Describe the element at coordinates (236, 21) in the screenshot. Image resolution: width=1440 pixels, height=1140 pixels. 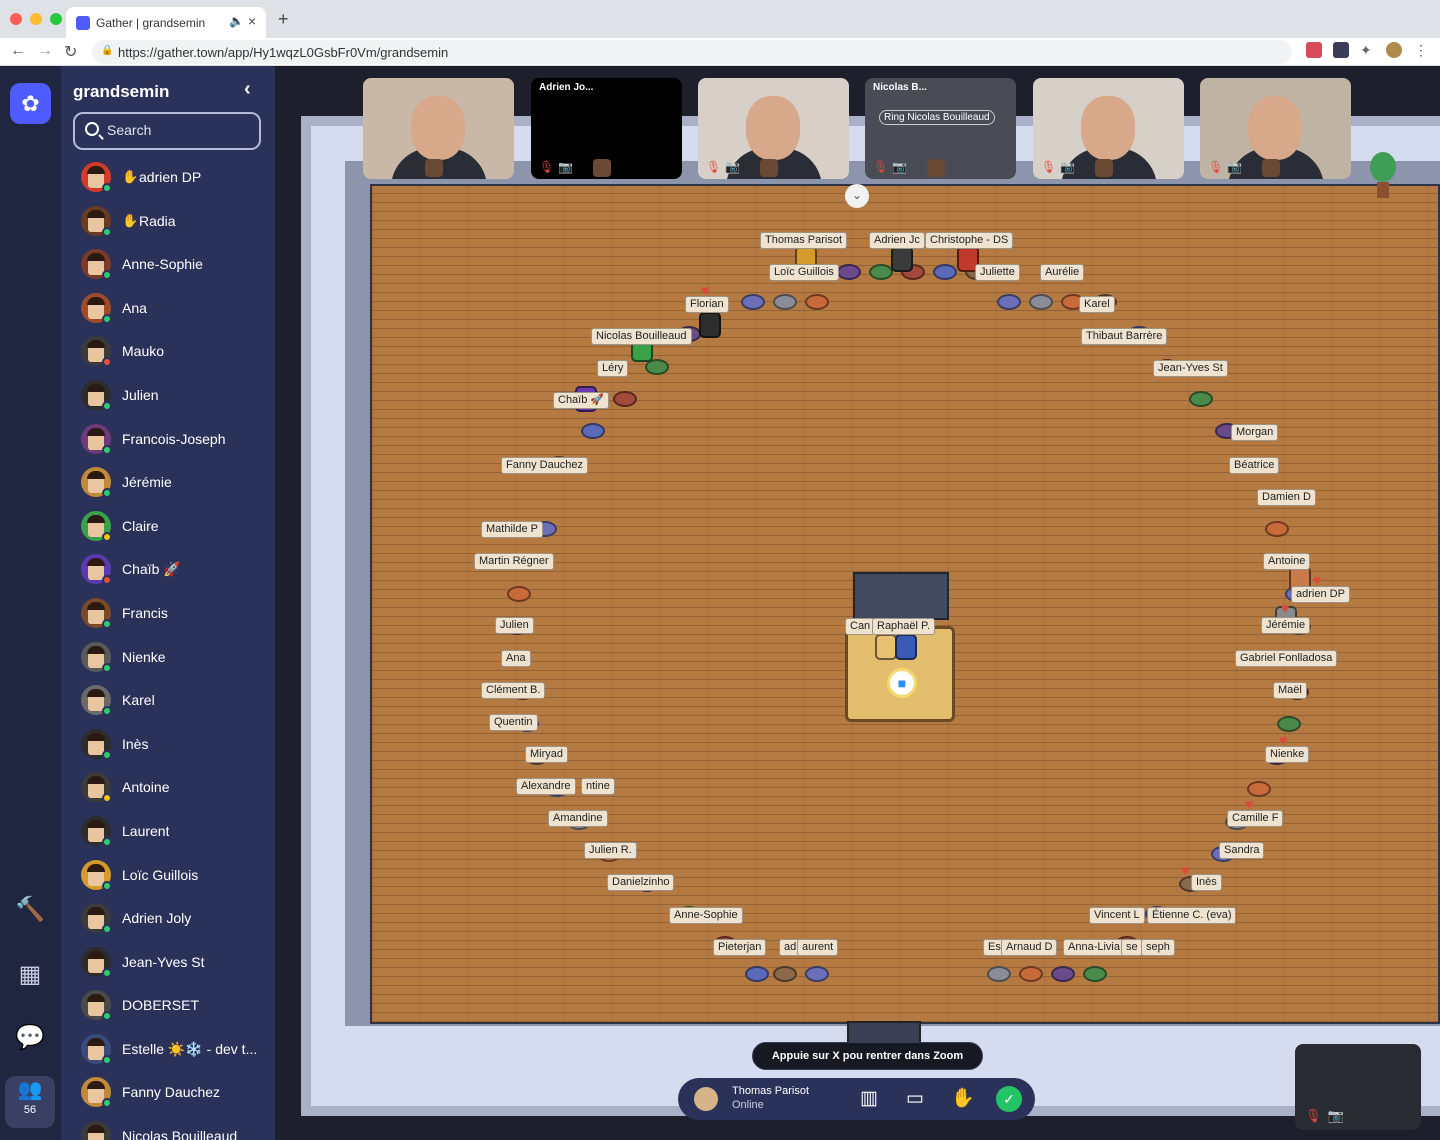
I see `speaker-icon: 🔈` at that location.